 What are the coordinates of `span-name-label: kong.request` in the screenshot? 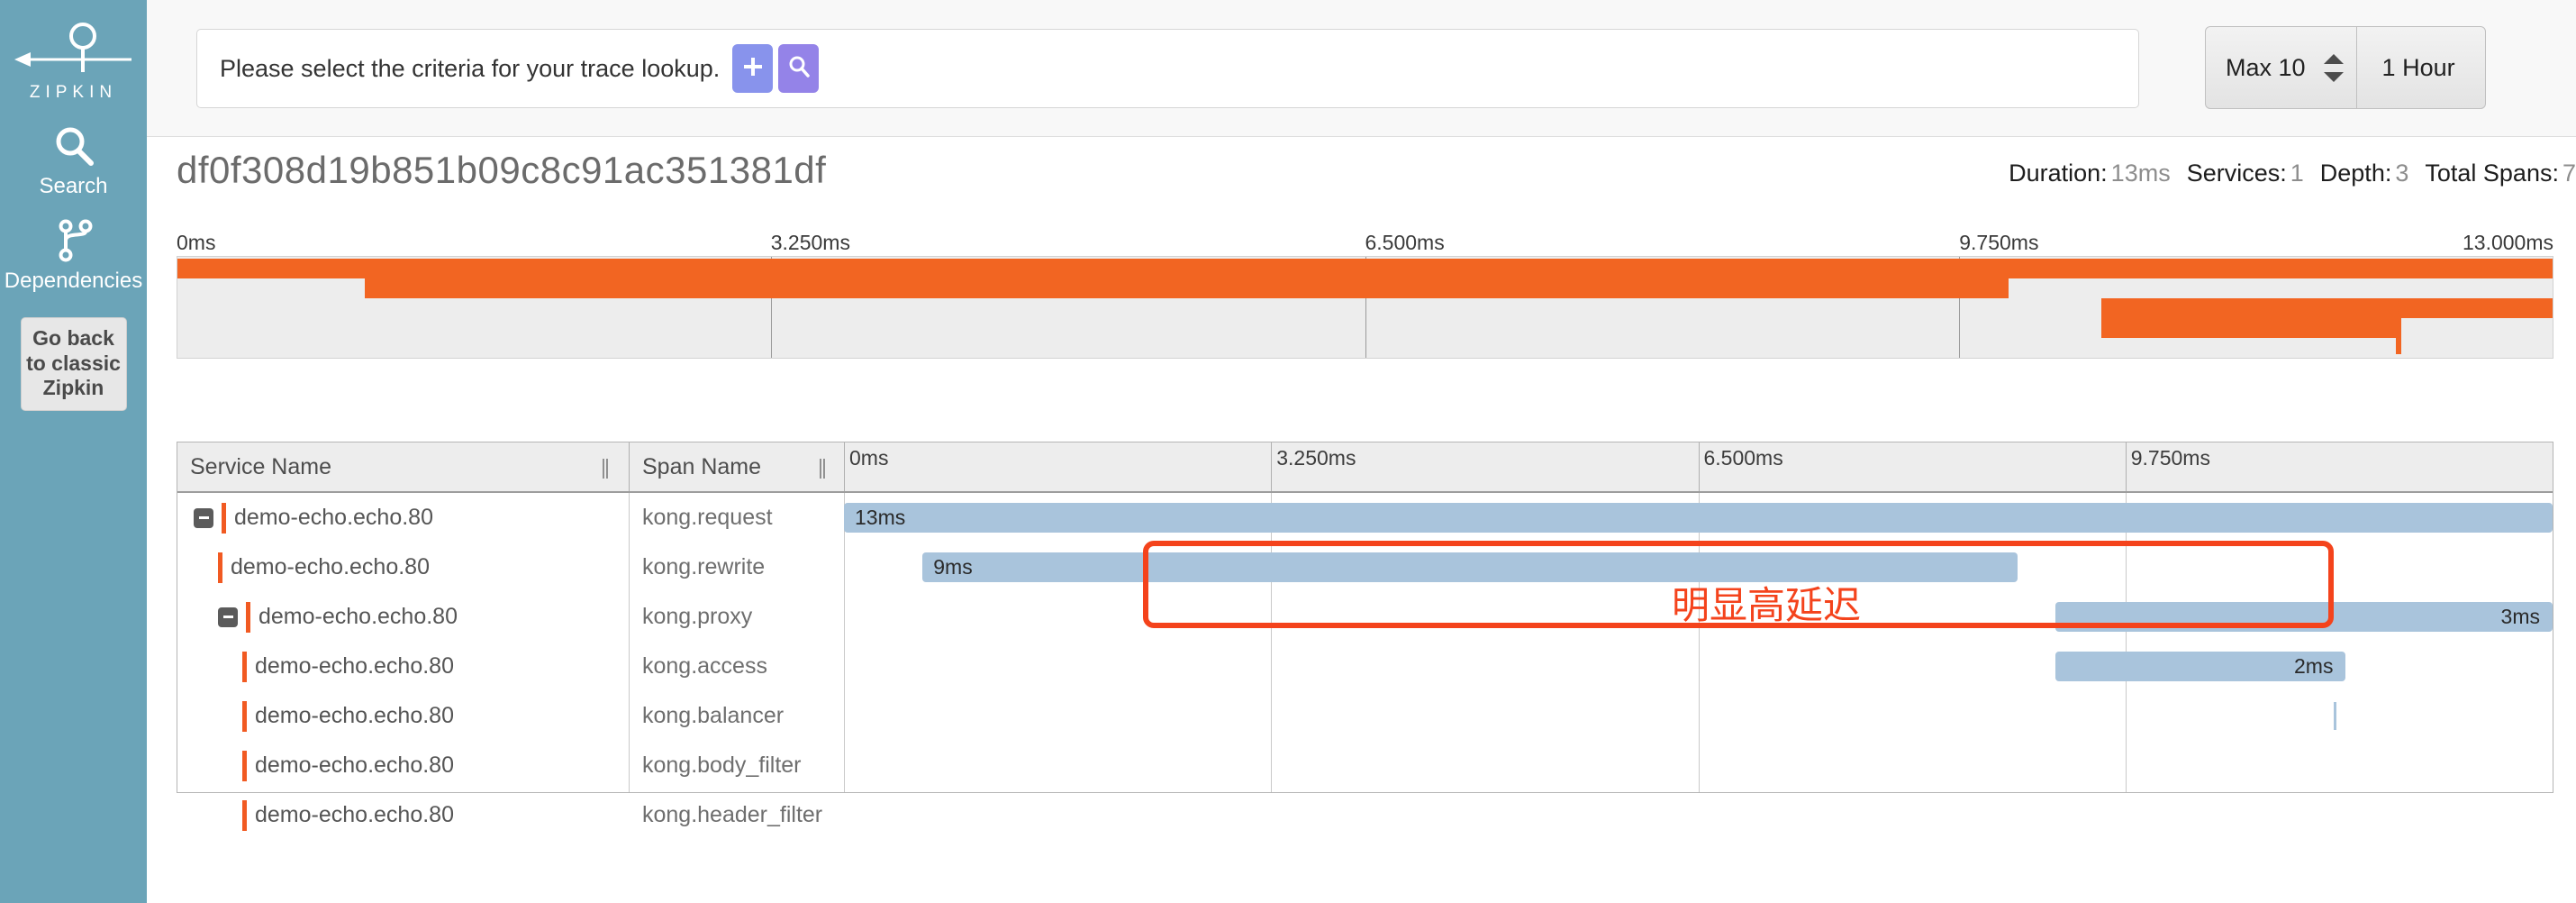 It's located at (707, 517).